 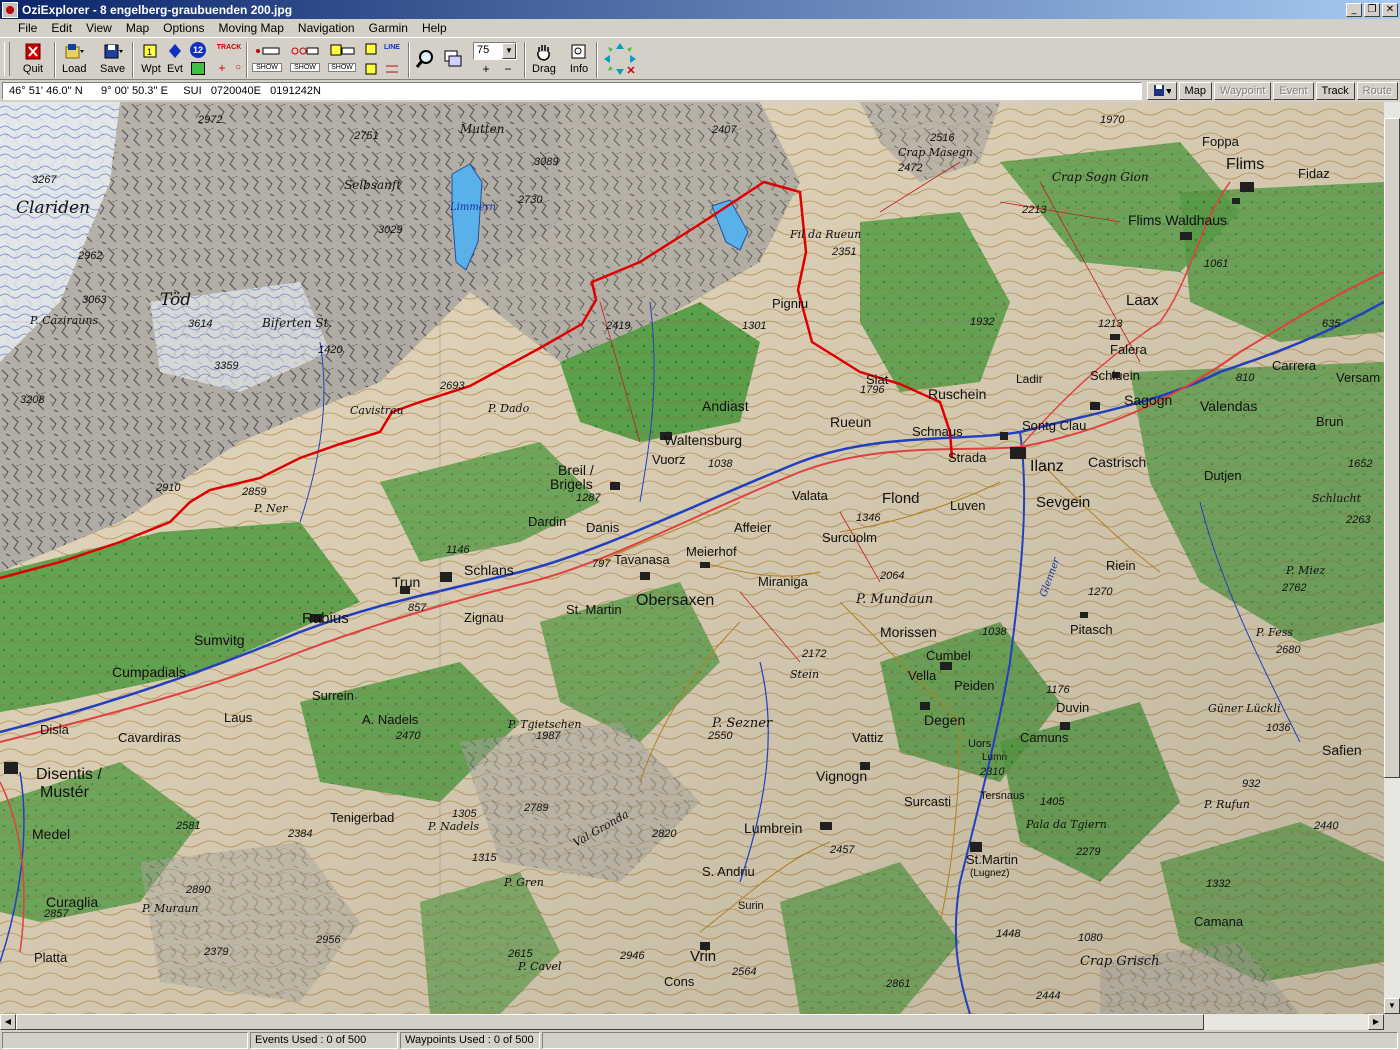 What do you see at coordinates (544, 52) in the screenshot?
I see `hand-icon` at bounding box center [544, 52].